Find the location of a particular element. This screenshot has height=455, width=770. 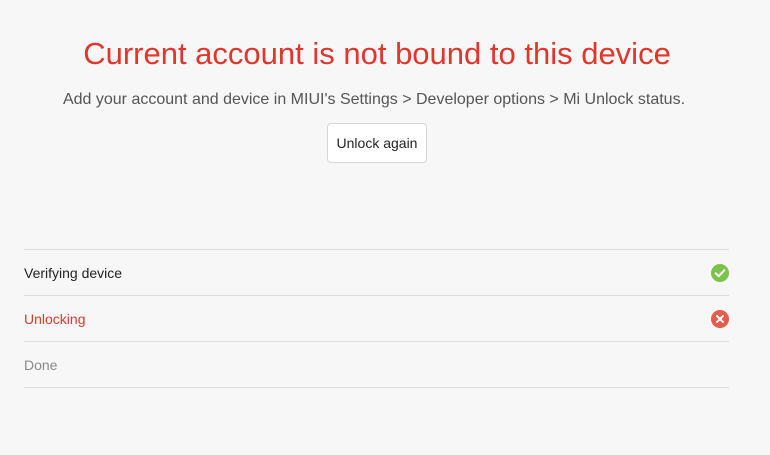

step-done: Done is located at coordinates (376, 365).